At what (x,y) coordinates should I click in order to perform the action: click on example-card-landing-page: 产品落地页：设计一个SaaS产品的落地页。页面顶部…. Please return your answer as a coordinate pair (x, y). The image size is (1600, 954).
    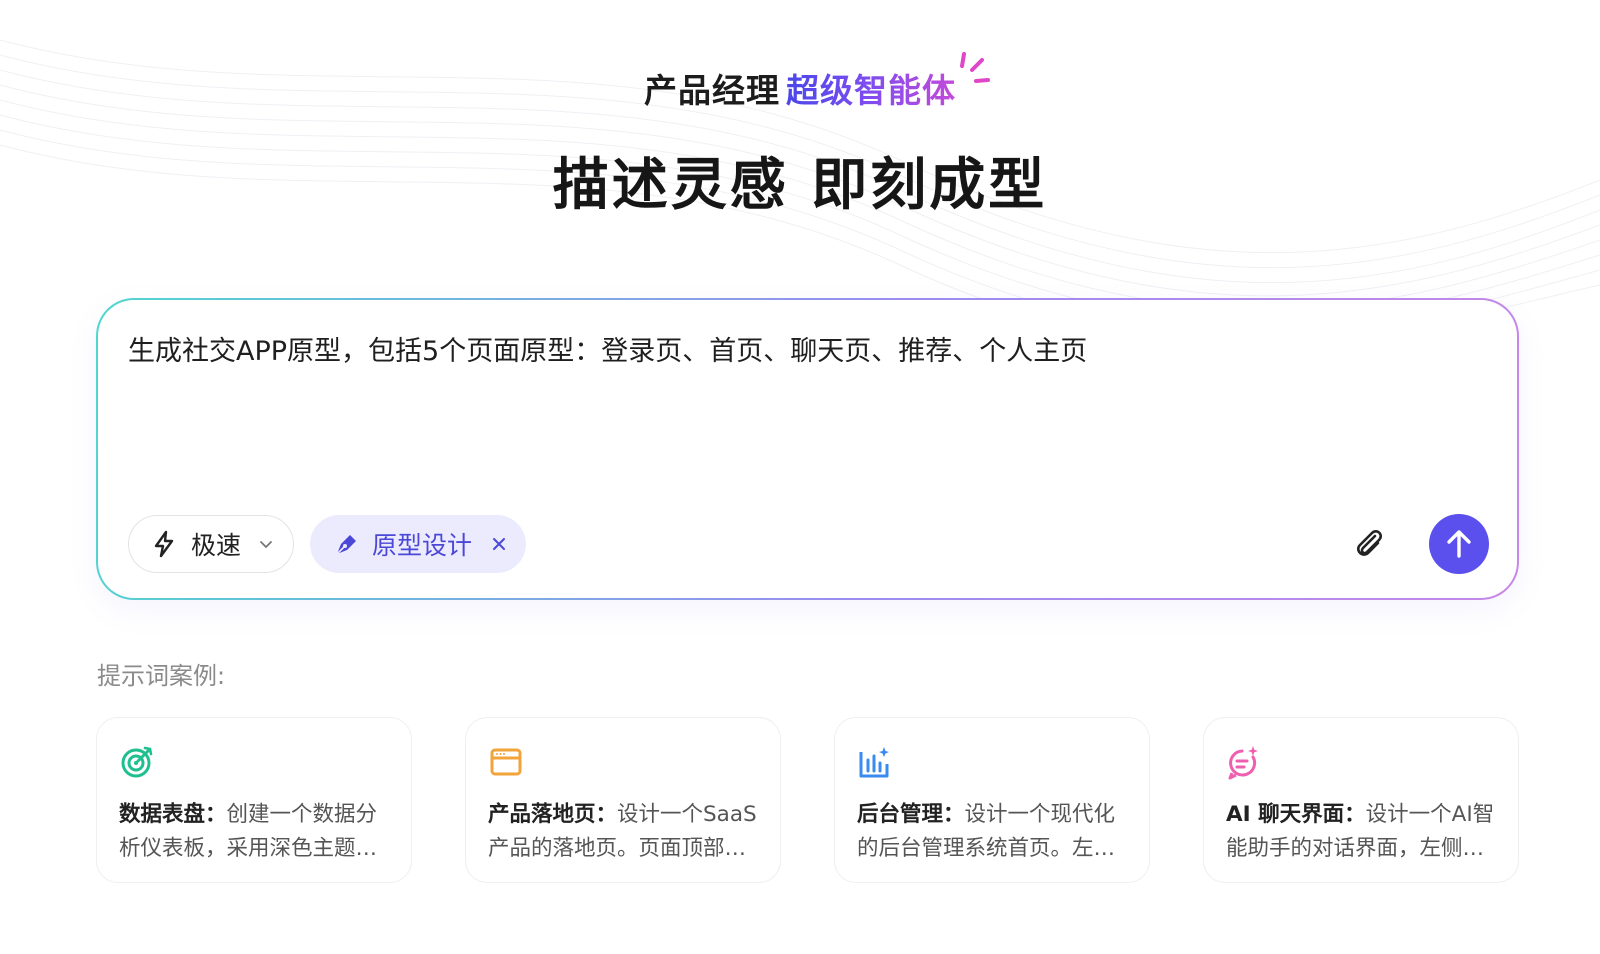
    Looking at the image, I should click on (623, 800).